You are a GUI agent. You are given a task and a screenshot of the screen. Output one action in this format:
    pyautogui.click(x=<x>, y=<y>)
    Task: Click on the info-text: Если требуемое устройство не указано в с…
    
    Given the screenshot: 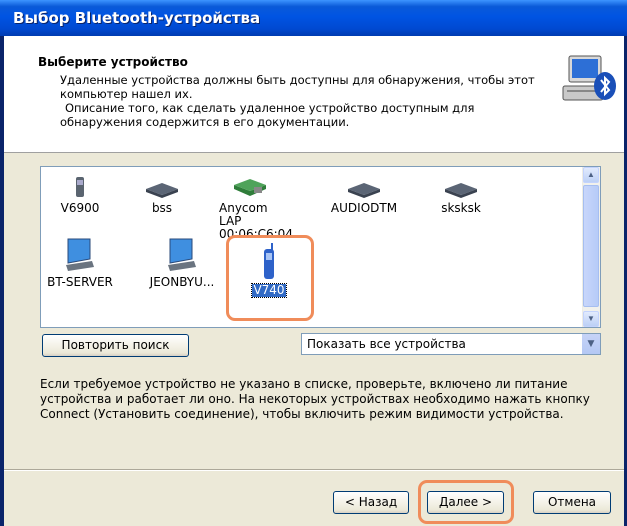 What is the action you would take?
    pyautogui.click(x=315, y=399)
    